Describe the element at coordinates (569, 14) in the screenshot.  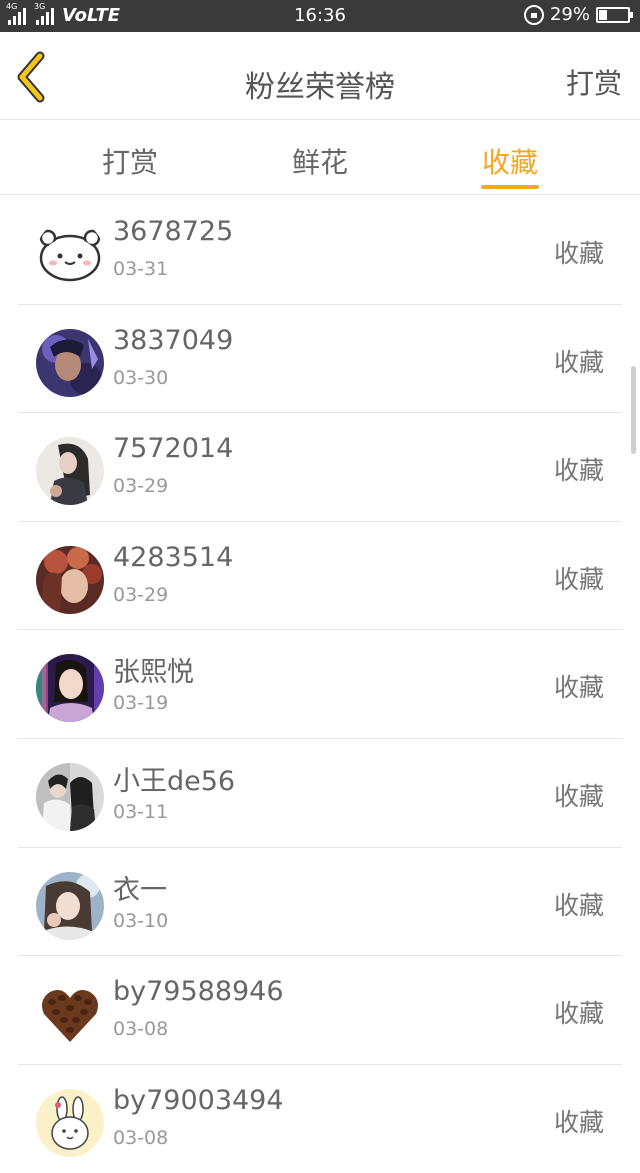
I see `battery-percent: 29%` at that location.